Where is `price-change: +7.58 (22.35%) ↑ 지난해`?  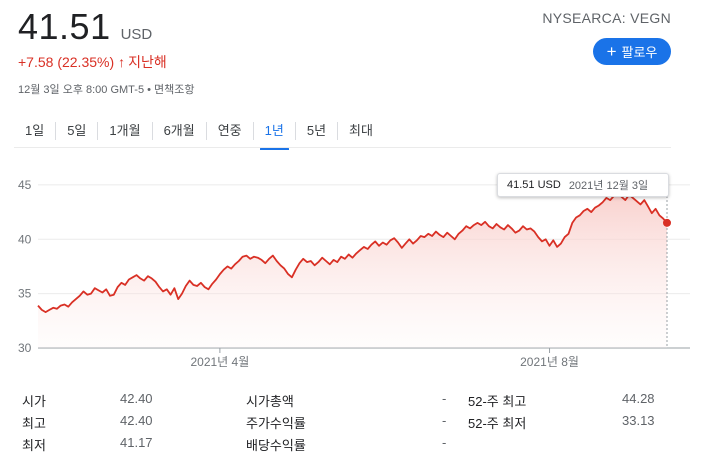
price-change: +7.58 (22.35%) ↑ 지난해 is located at coordinates (92, 62).